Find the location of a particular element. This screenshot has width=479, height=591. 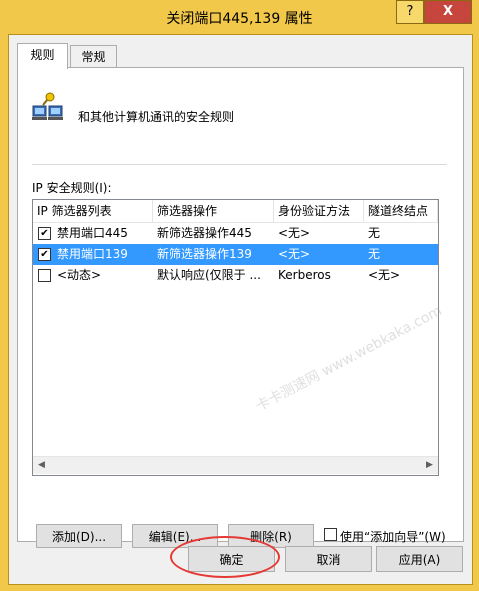

rules-list-label: IP 安全规则(I): is located at coordinates (72, 188).